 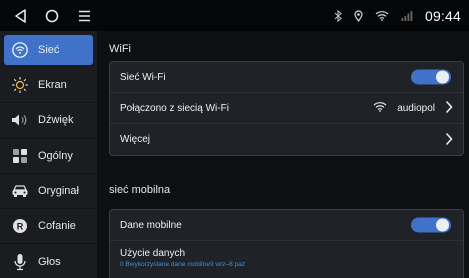 I want to click on sidebar-item-reverse: R Cofanie, so click(x=48, y=227).